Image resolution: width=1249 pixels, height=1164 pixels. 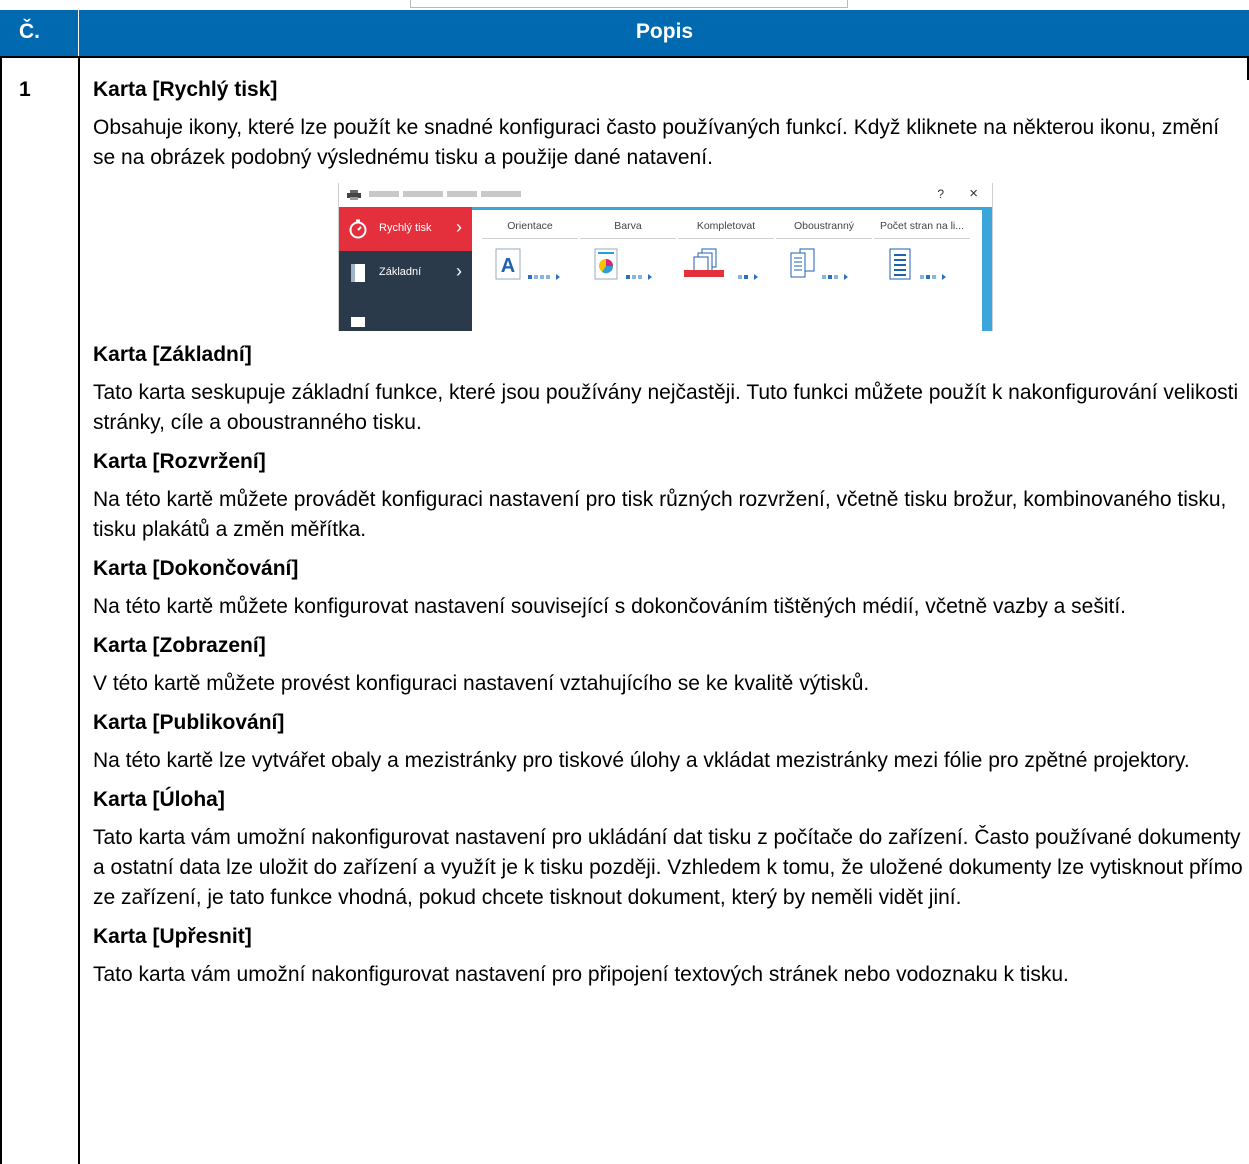 What do you see at coordinates (172, 936) in the screenshot?
I see `section-title: Karta [Upřesnit]` at bounding box center [172, 936].